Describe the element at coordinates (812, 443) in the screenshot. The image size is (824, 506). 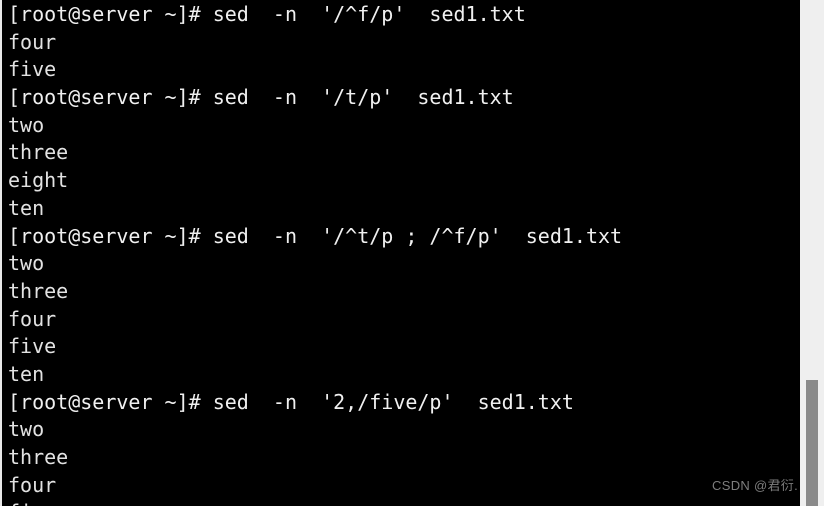
I see `scrollbar-thumb` at that location.